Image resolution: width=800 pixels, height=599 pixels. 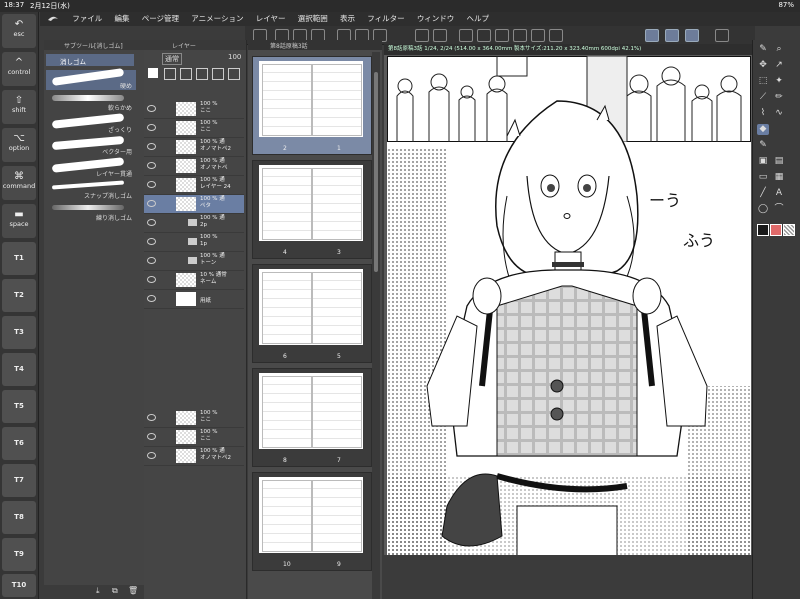 What do you see at coordinates (217, 19) in the screenshot?
I see `menu-animation: アニメーション` at bounding box center [217, 19].